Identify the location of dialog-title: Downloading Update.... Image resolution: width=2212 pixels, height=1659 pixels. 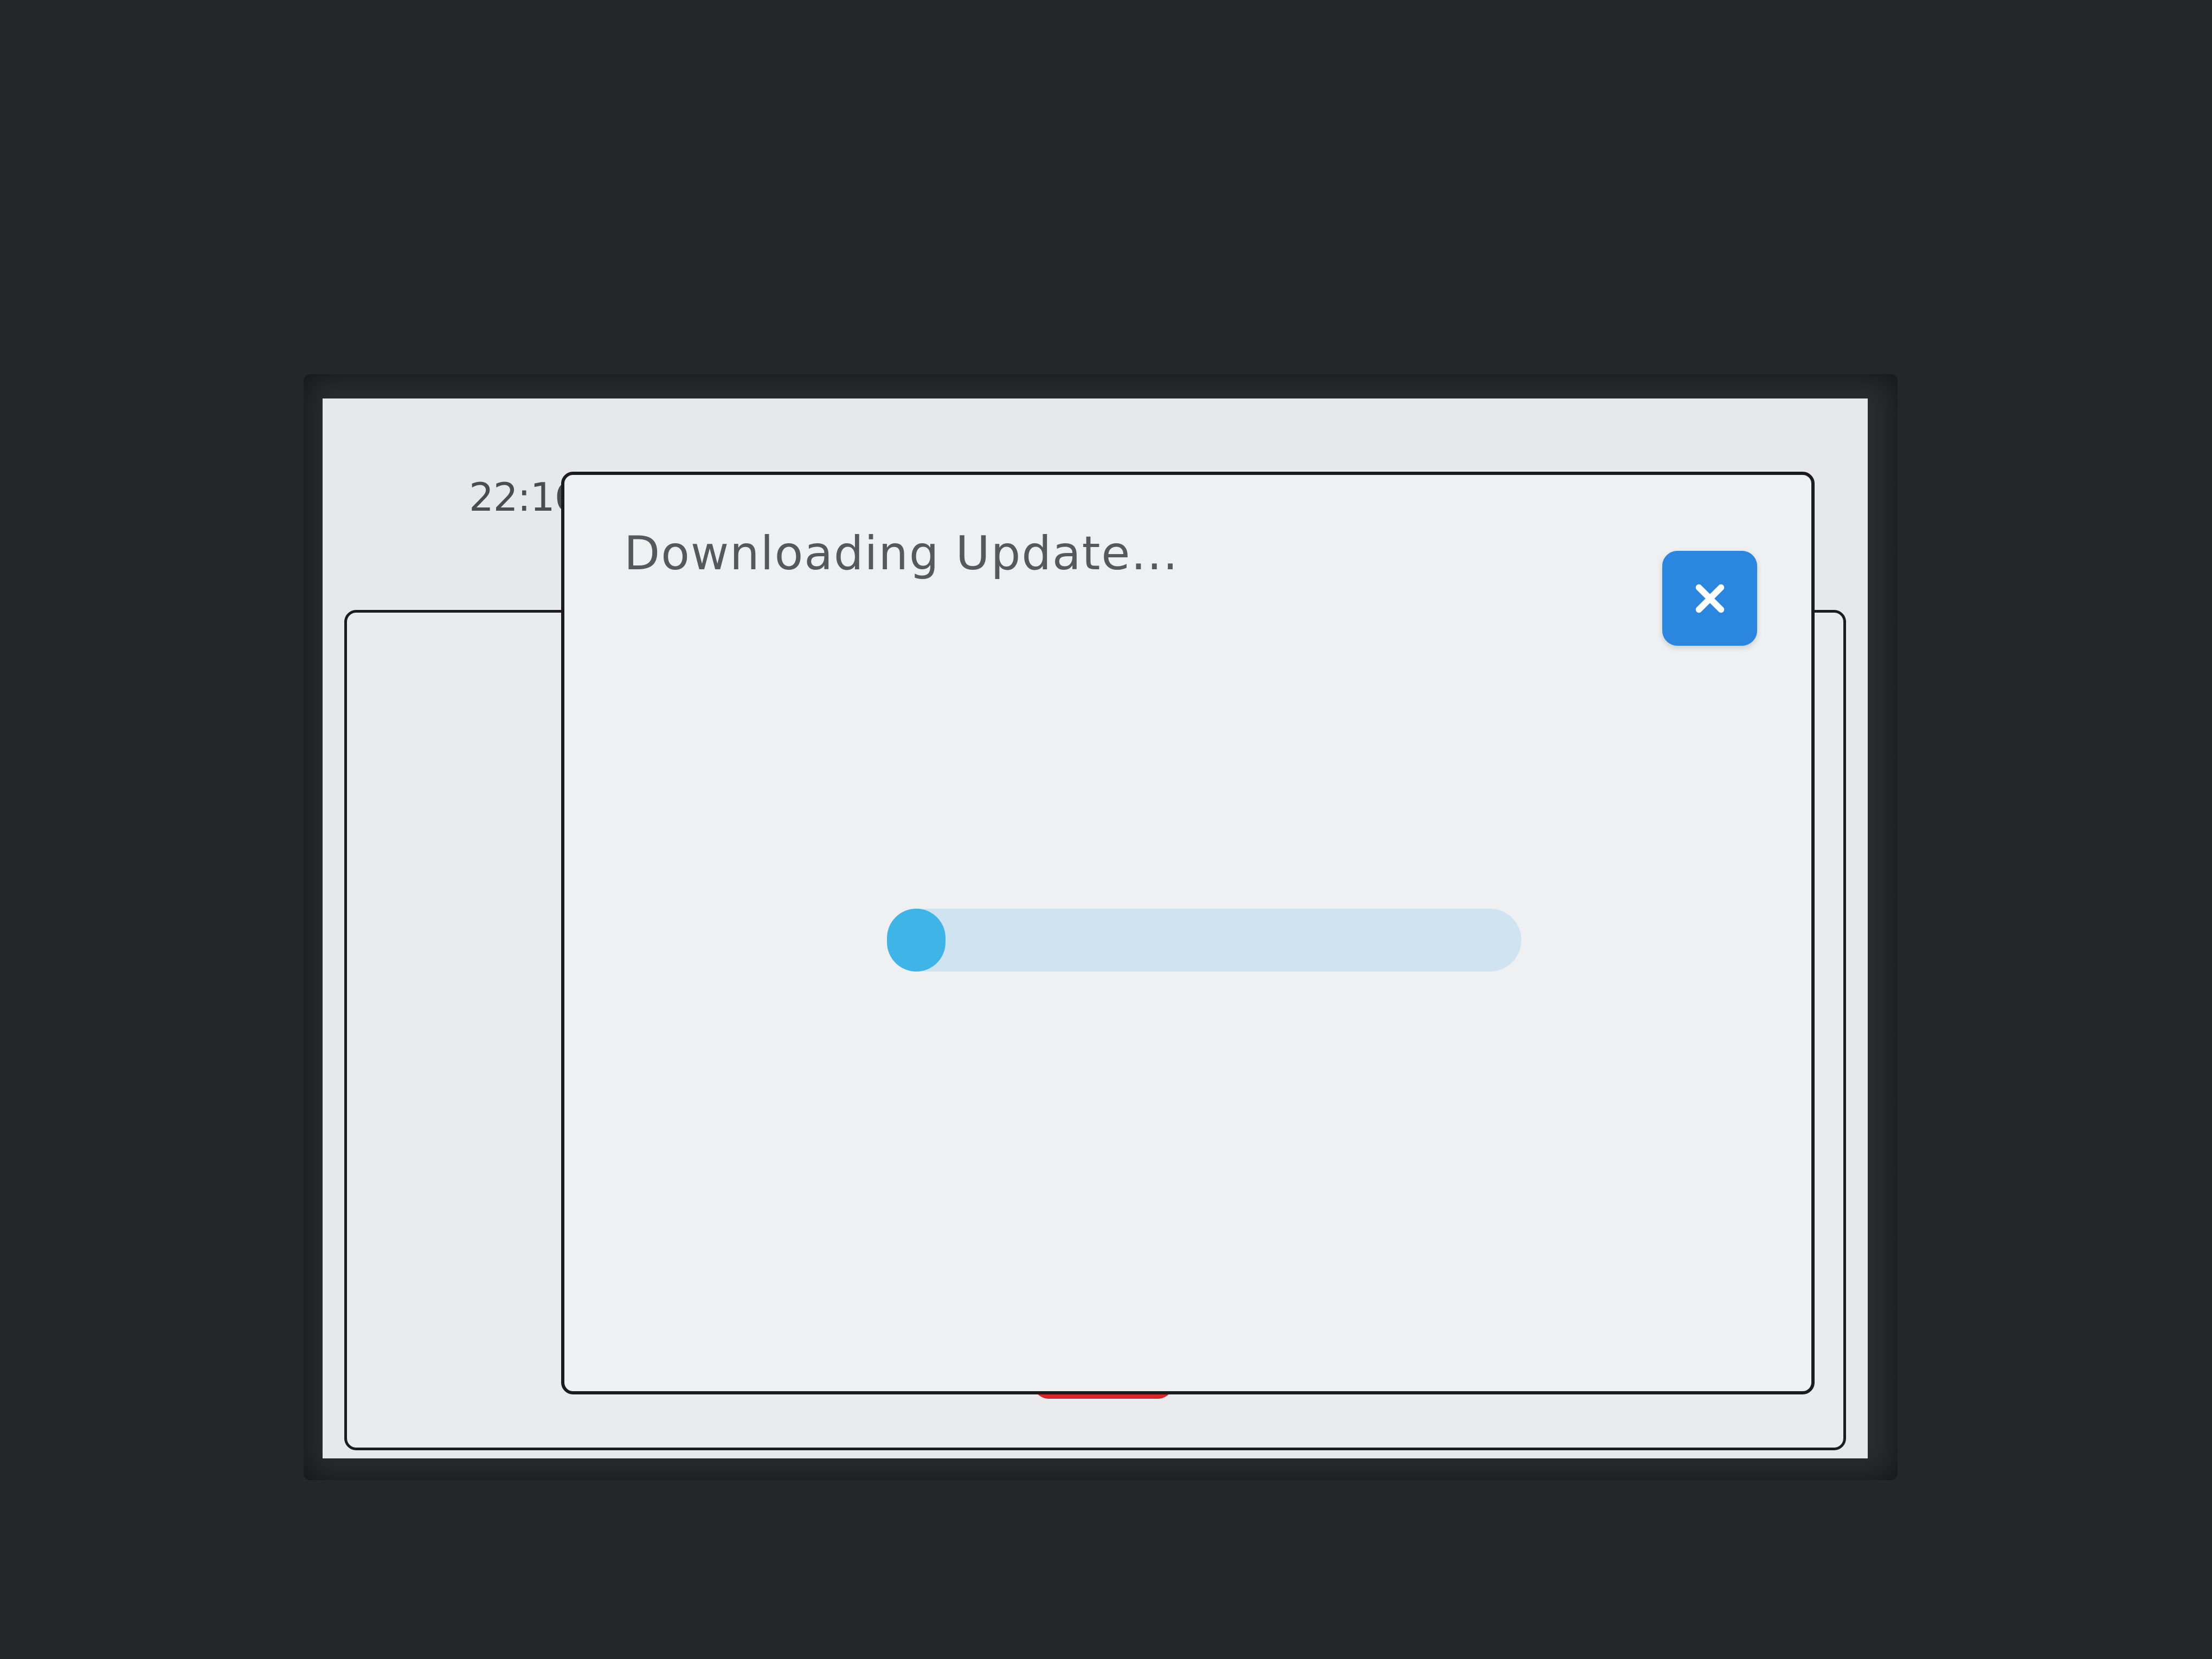
(901, 553).